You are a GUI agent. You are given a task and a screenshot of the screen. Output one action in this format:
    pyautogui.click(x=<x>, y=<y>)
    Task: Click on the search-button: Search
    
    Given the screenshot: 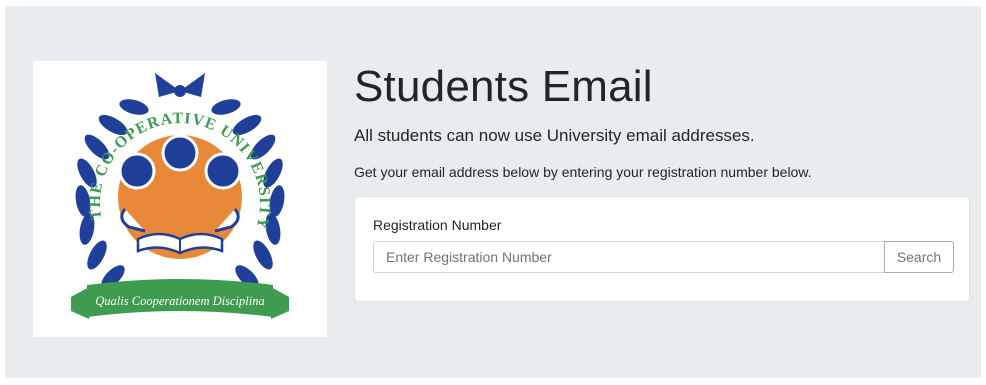 What is the action you would take?
    pyautogui.click(x=919, y=257)
    